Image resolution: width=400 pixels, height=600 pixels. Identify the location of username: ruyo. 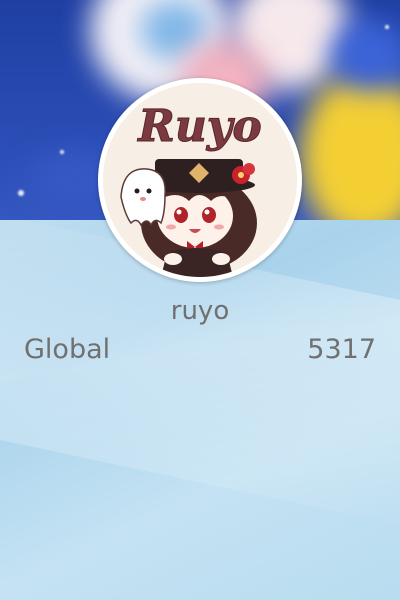
(200, 311).